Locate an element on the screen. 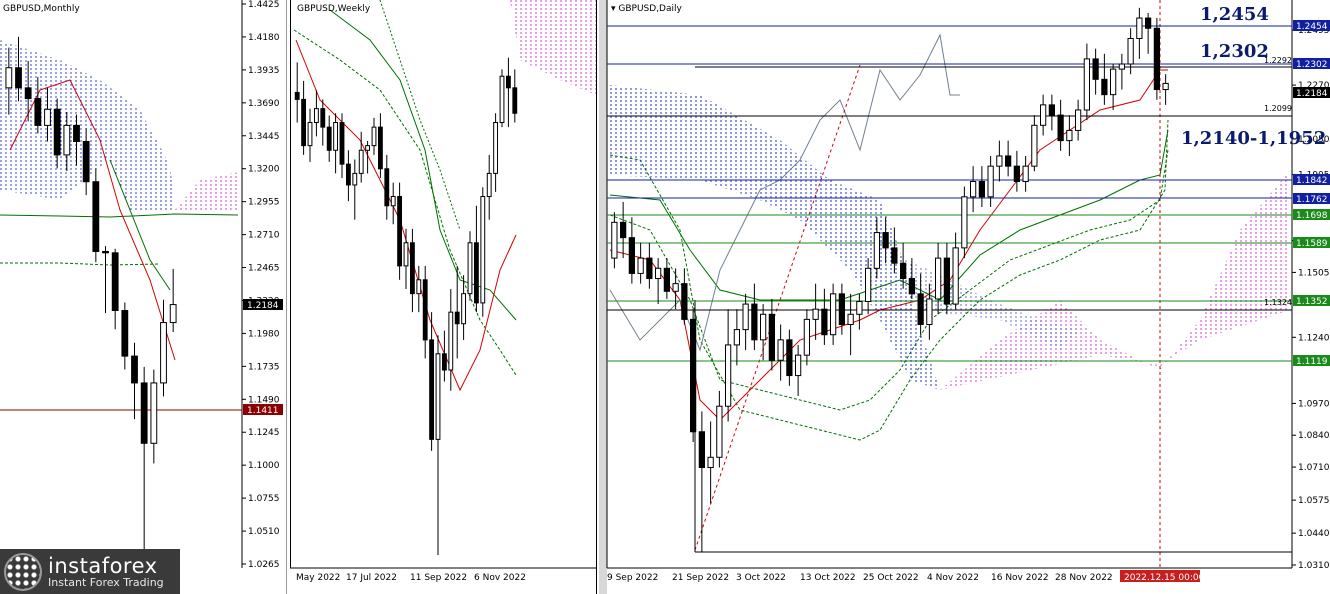 This screenshot has height=594, width=1330. daily-x-label-4: 25 Oct 2022 is located at coordinates (891, 578).